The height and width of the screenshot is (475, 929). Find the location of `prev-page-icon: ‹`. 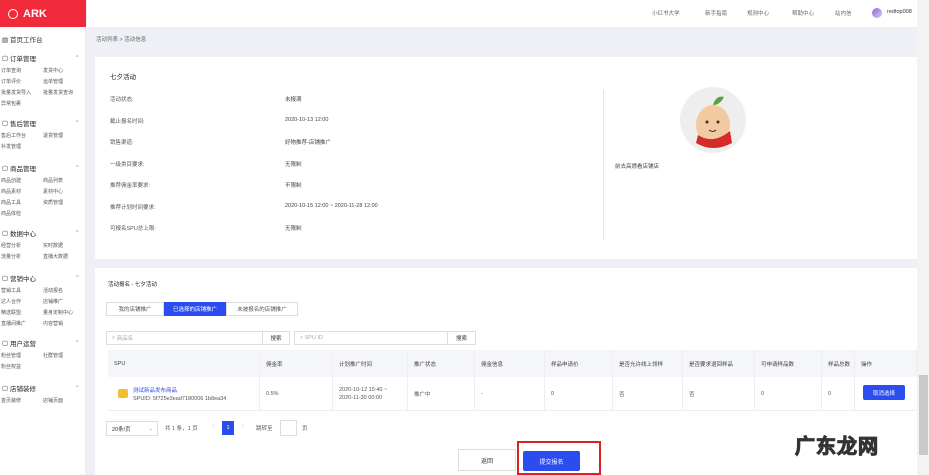

prev-page-icon: ‹ is located at coordinates (213, 426).